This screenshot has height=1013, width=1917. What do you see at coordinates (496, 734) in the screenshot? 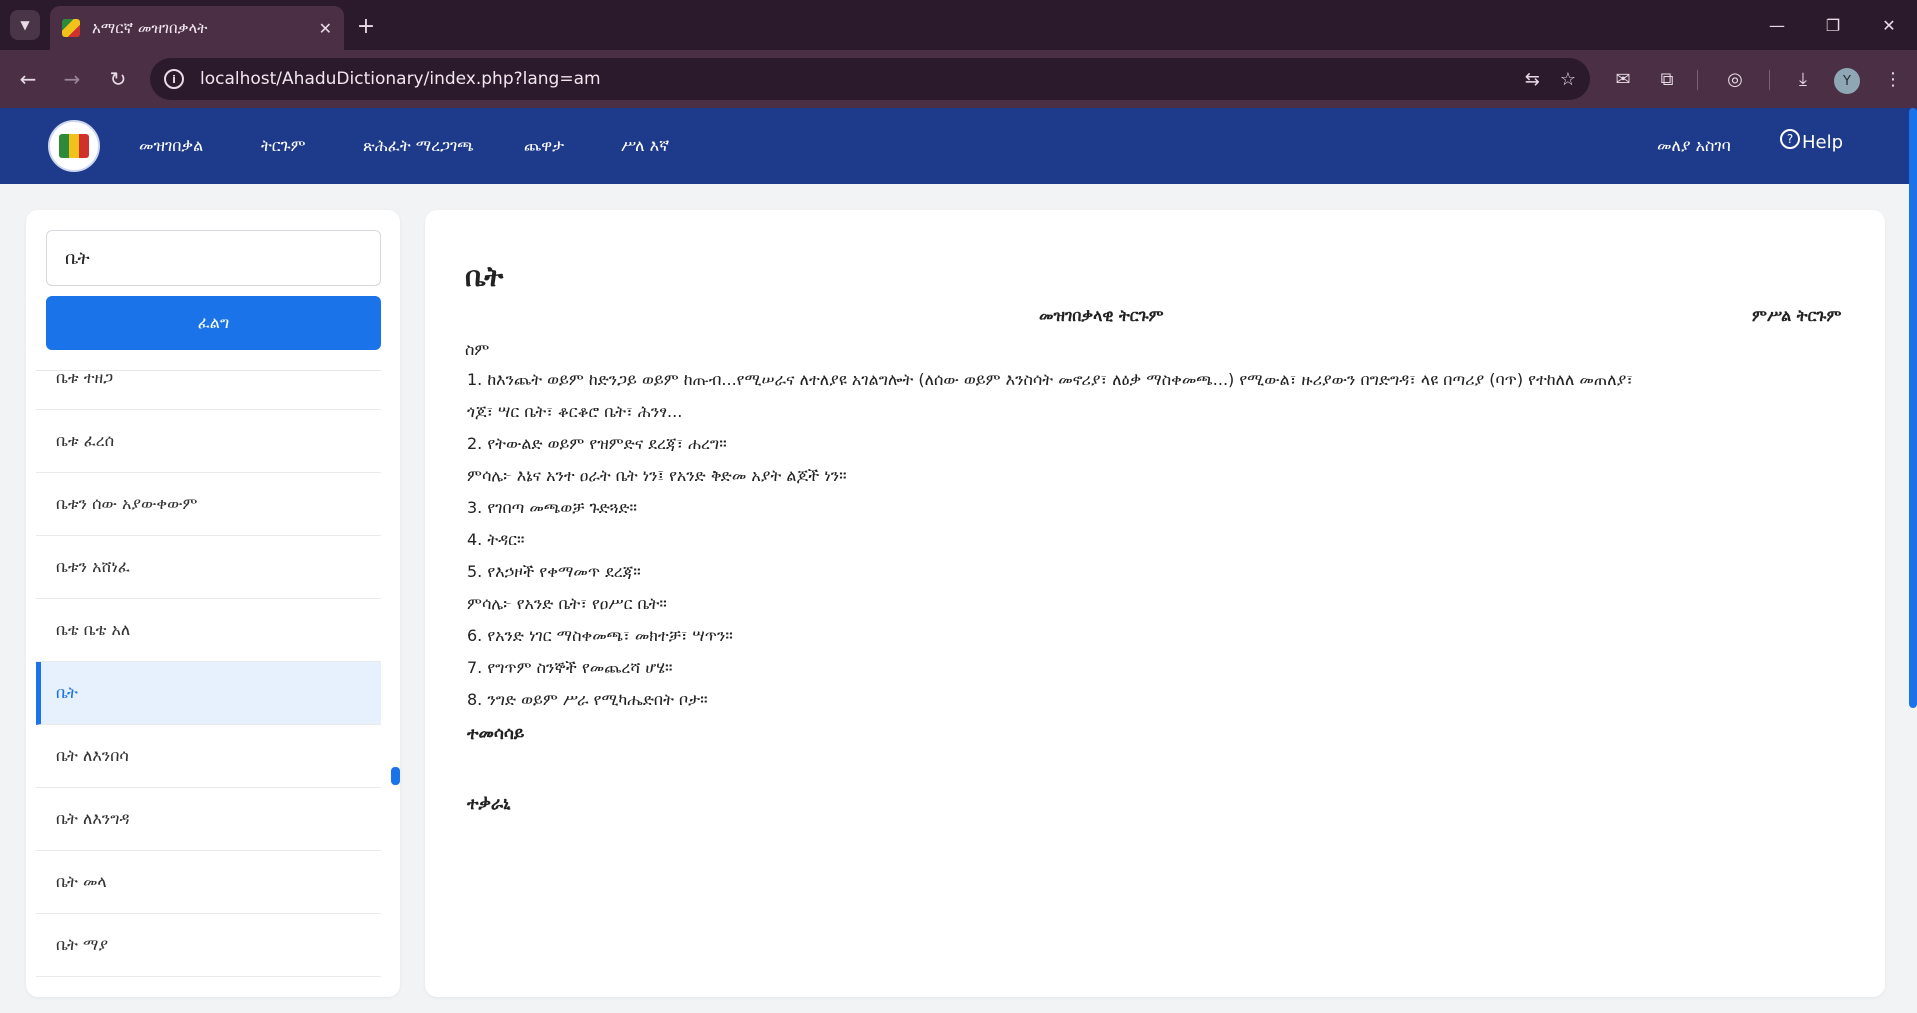
I see `synonyms-heading: ተመሳሳይ` at bounding box center [496, 734].